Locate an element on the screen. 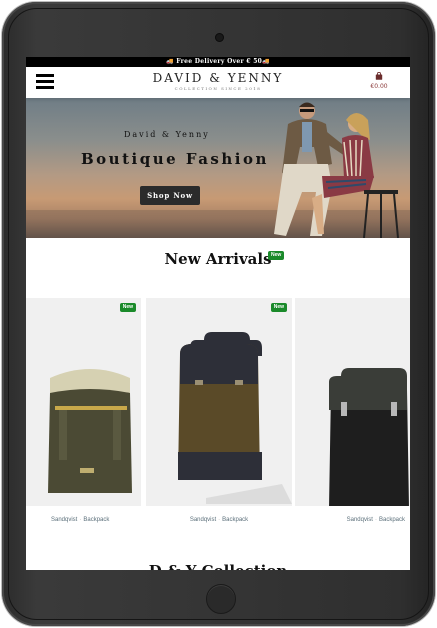  shop-now-button: Shop Now is located at coordinates (170, 195).